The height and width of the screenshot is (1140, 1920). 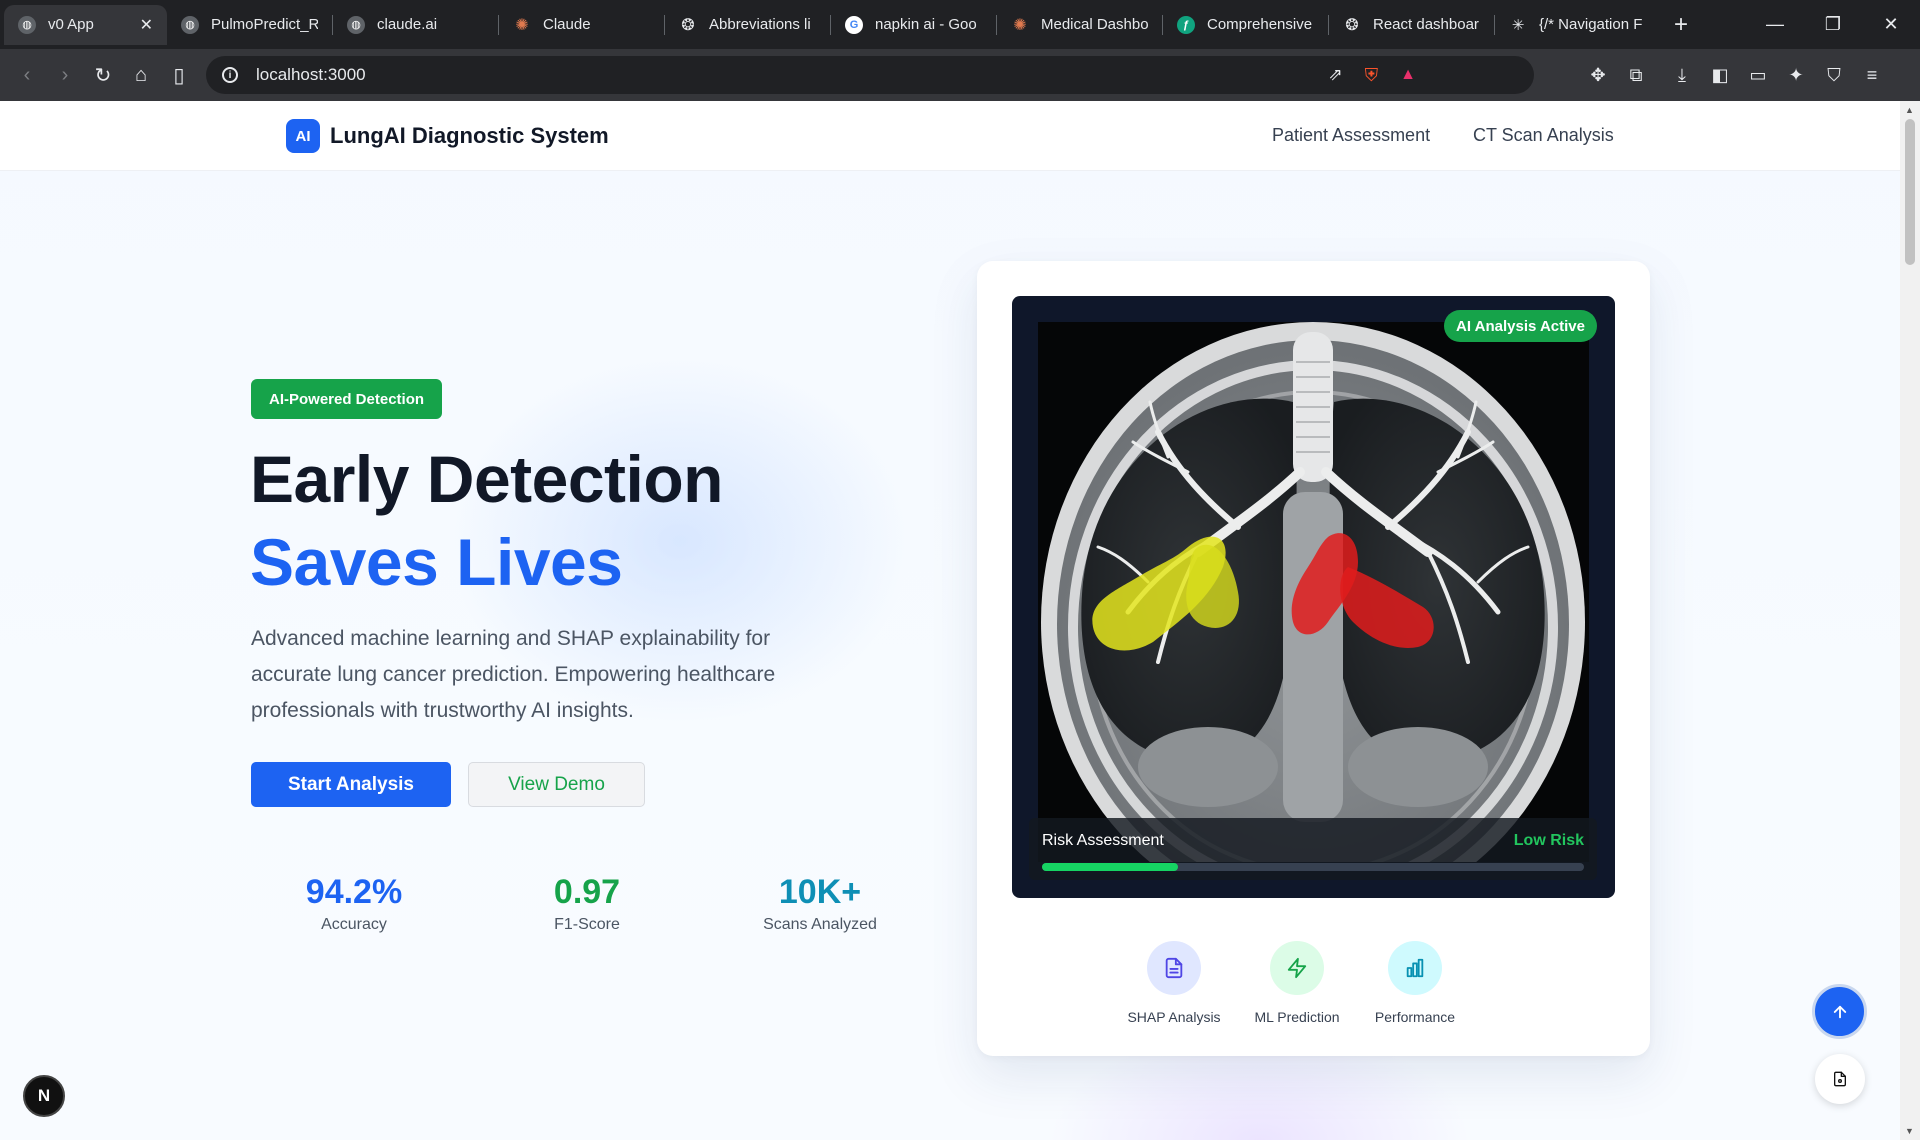 What do you see at coordinates (1186, 24) in the screenshot?
I see `feather-icon: ƒ` at bounding box center [1186, 24].